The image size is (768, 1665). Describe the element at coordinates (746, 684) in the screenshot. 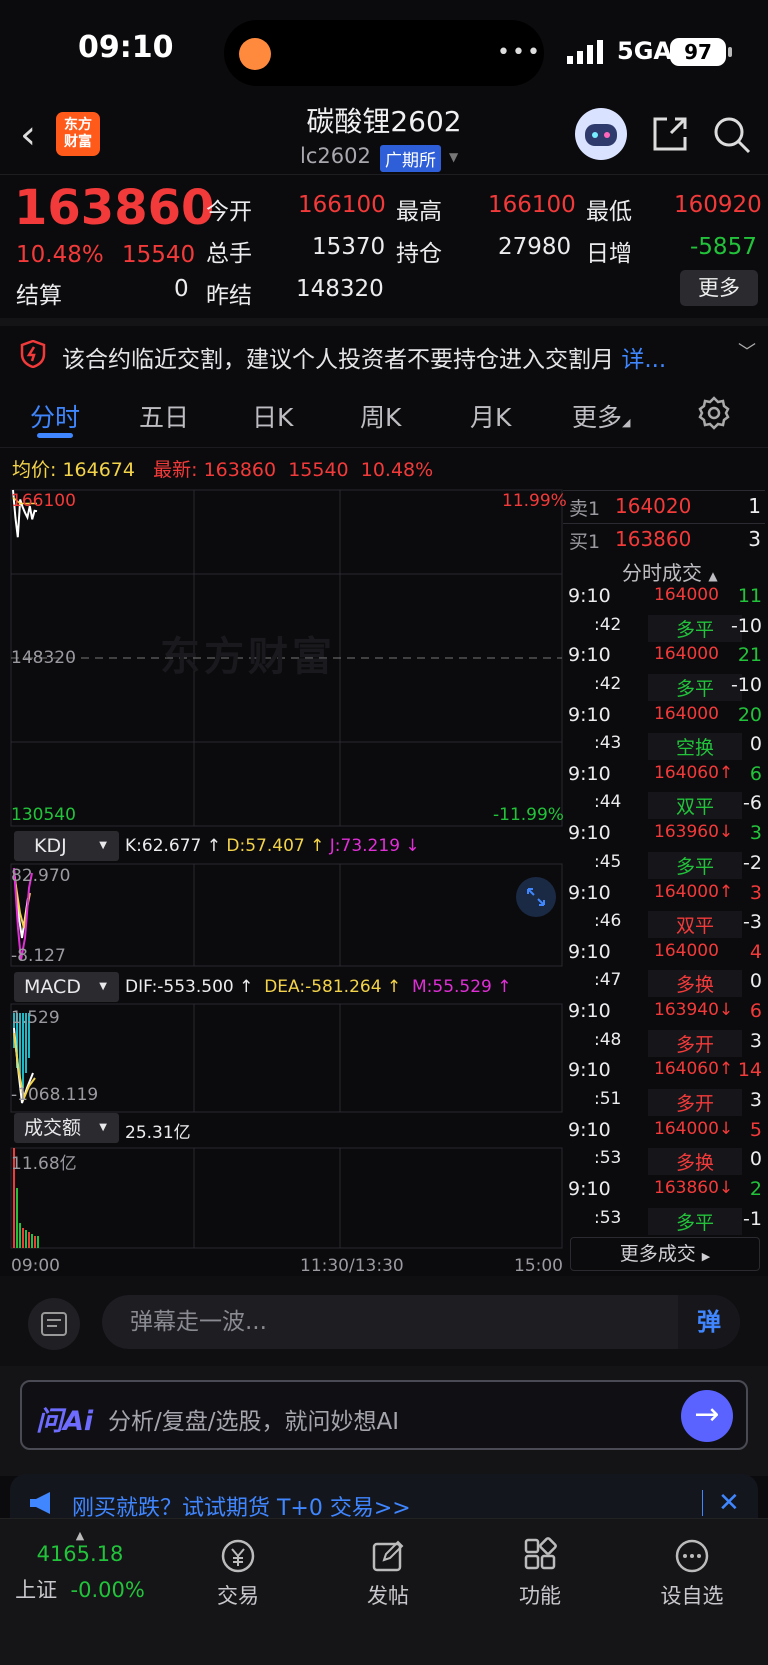

I see `trade-oi-diff: -10` at that location.